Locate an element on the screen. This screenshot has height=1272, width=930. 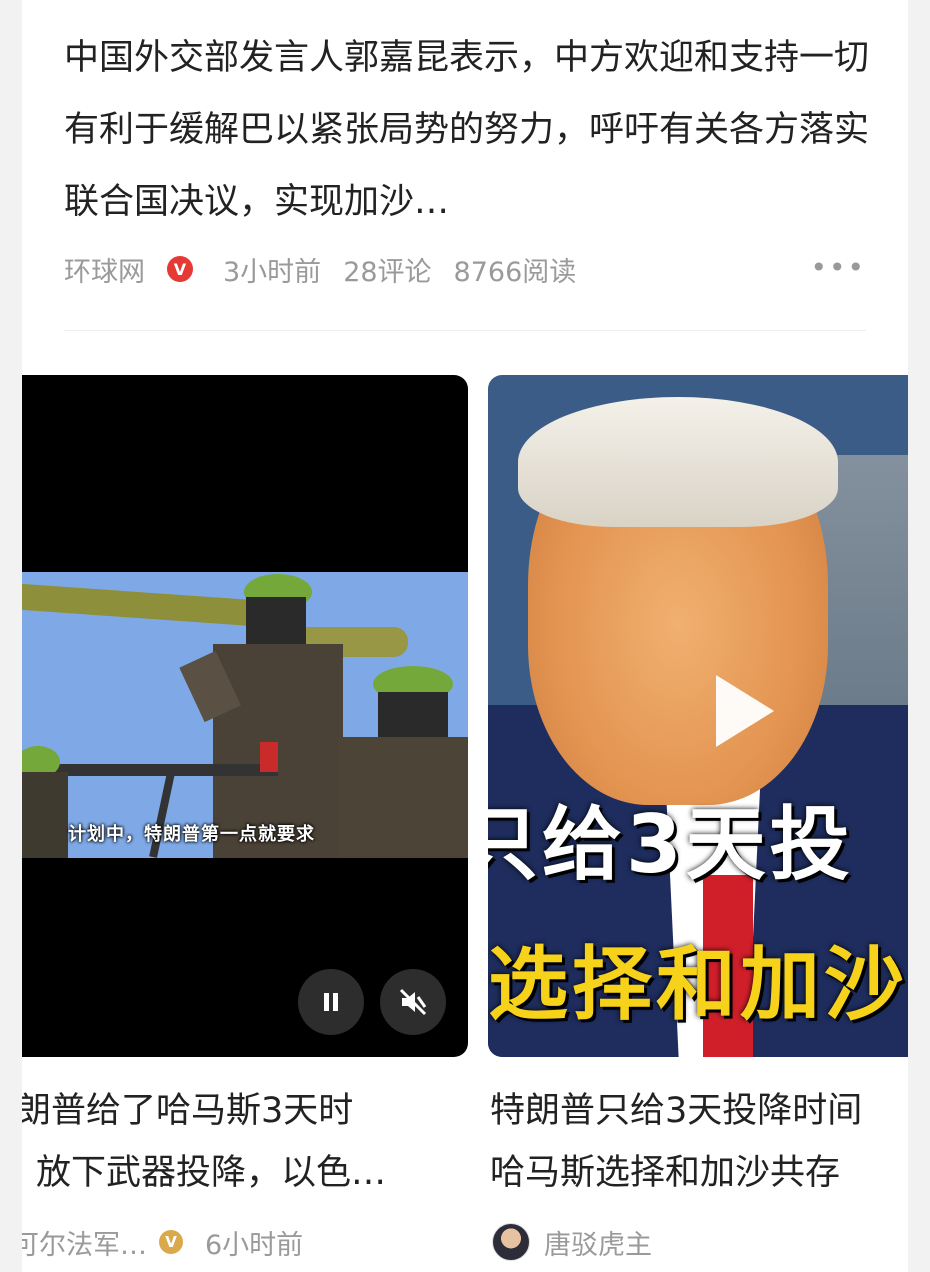
right-card-title: 特朗普只给3天投降时间 哈马斯选择和加沙共存 is located at coordinates (699, 1142).